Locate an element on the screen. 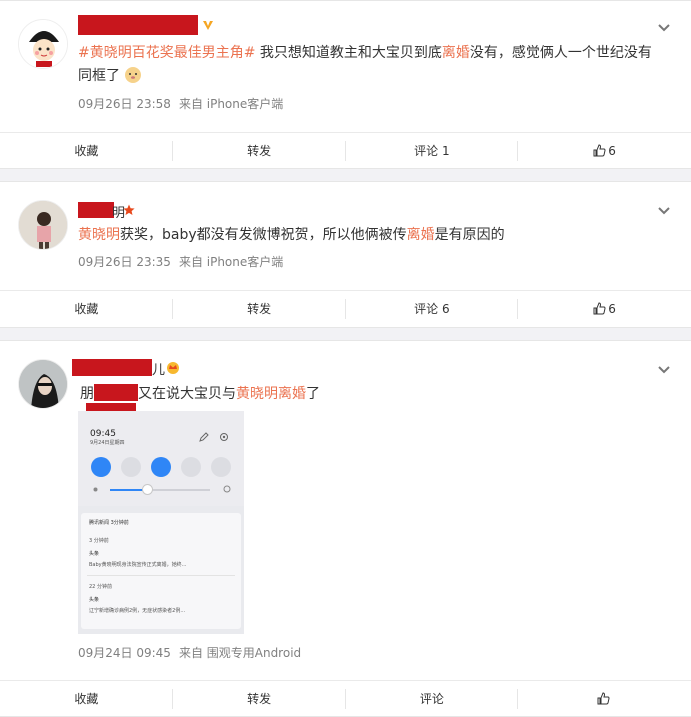 This screenshot has width=691, height=717. star-badge-icon is located at coordinates (129, 209).